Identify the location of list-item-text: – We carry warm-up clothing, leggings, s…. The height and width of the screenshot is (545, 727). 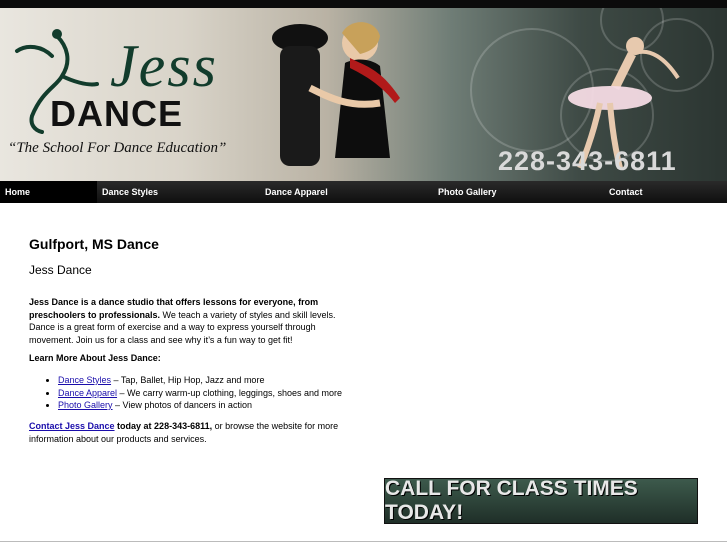
(229, 392).